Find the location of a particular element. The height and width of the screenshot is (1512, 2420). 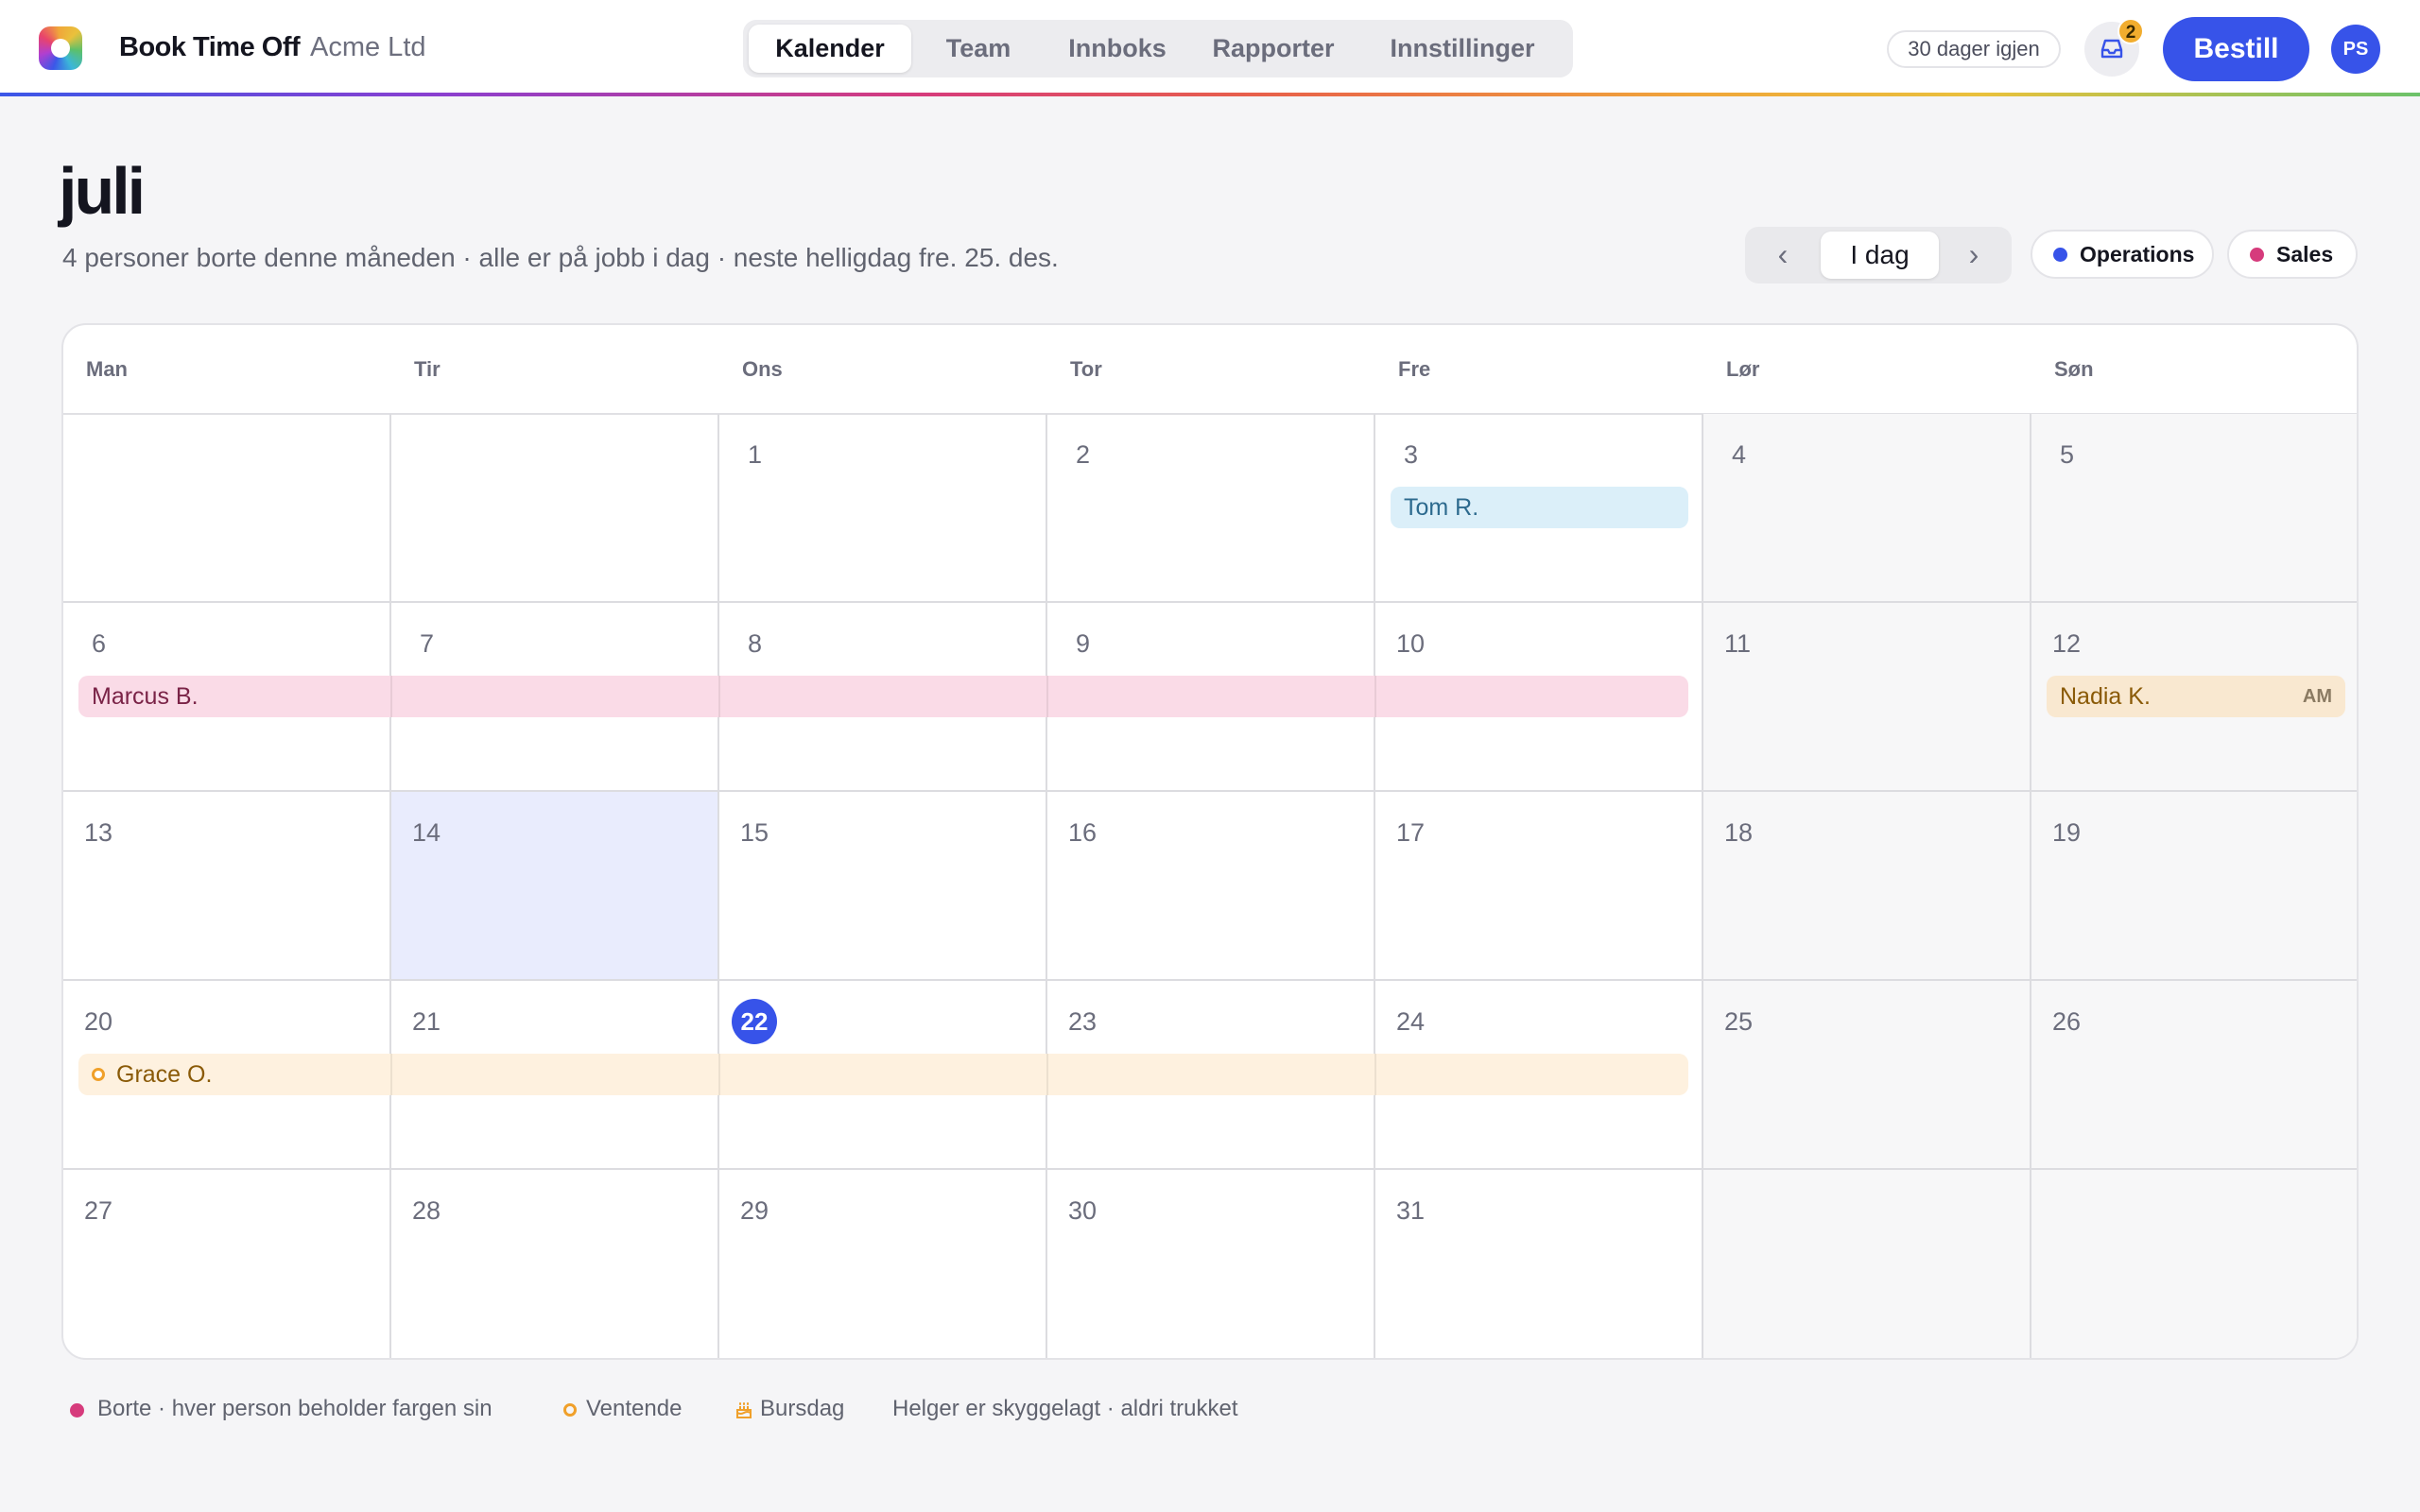

absence-event-grace-o: Grace O. is located at coordinates (883, 1074).